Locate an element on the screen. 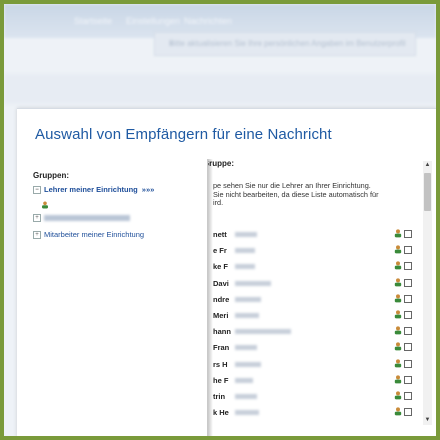 The width and height of the screenshot is (440, 440). panel-shadow is located at coordinates (210, 297).